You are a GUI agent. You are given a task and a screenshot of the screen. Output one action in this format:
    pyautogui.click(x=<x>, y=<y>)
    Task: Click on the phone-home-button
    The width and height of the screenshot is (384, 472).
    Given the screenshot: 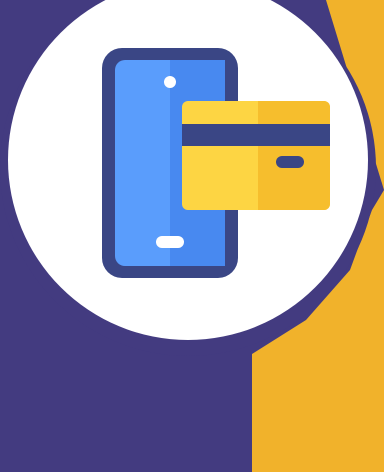 What is the action you would take?
    pyautogui.click(x=170, y=242)
    